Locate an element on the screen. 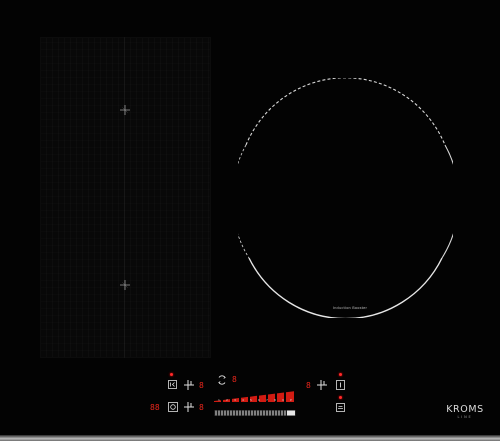 Image resolution: width=500 pixels, height=441 pixels. zone-power-display: 8 is located at coordinates (201, 385).